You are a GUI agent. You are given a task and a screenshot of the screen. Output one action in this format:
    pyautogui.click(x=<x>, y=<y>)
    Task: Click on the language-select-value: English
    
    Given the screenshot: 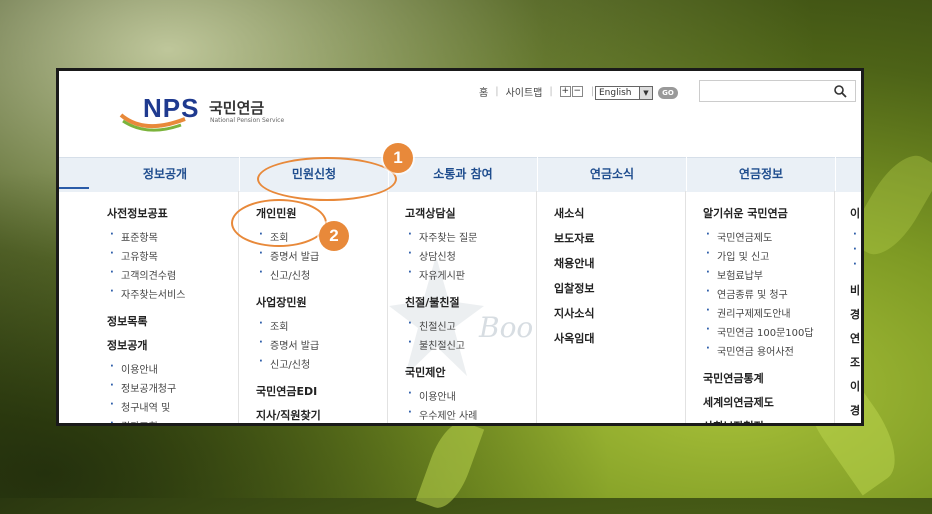 What is the action you would take?
    pyautogui.click(x=615, y=93)
    